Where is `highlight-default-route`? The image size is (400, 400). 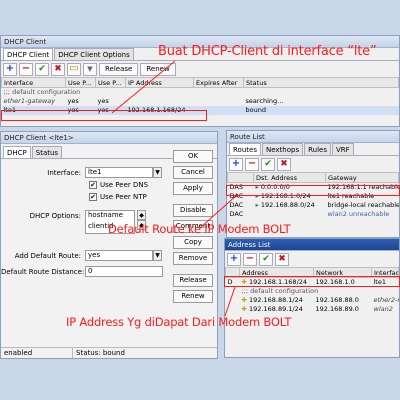
highlight-default-route is located at coordinates (313, 190).